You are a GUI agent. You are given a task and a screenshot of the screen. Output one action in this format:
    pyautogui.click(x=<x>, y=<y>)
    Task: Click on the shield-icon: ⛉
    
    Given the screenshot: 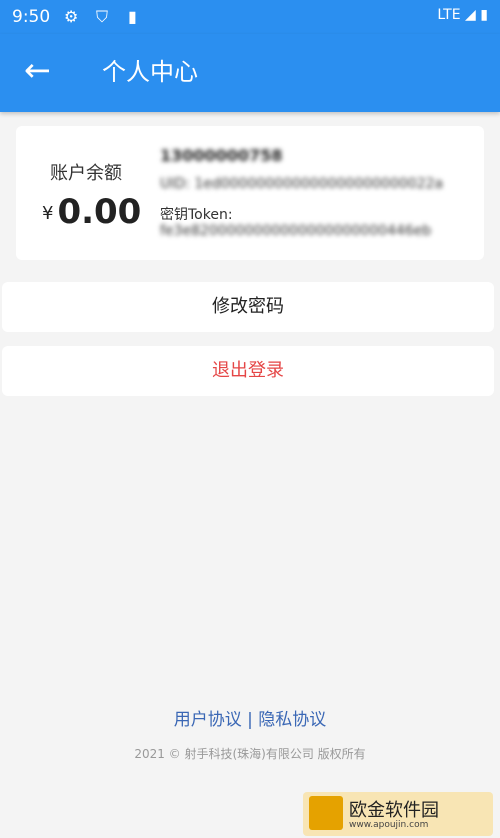 What is the action you would take?
    pyautogui.click(x=102, y=16)
    